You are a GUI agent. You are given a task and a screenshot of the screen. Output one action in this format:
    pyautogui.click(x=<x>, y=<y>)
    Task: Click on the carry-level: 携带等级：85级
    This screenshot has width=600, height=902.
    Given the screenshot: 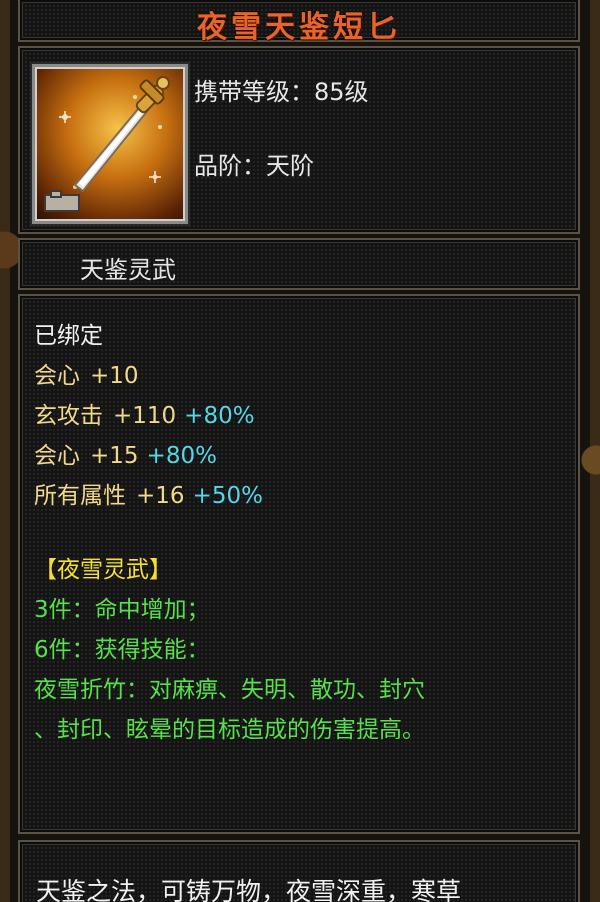 What is the action you would take?
    pyautogui.click(x=281, y=92)
    